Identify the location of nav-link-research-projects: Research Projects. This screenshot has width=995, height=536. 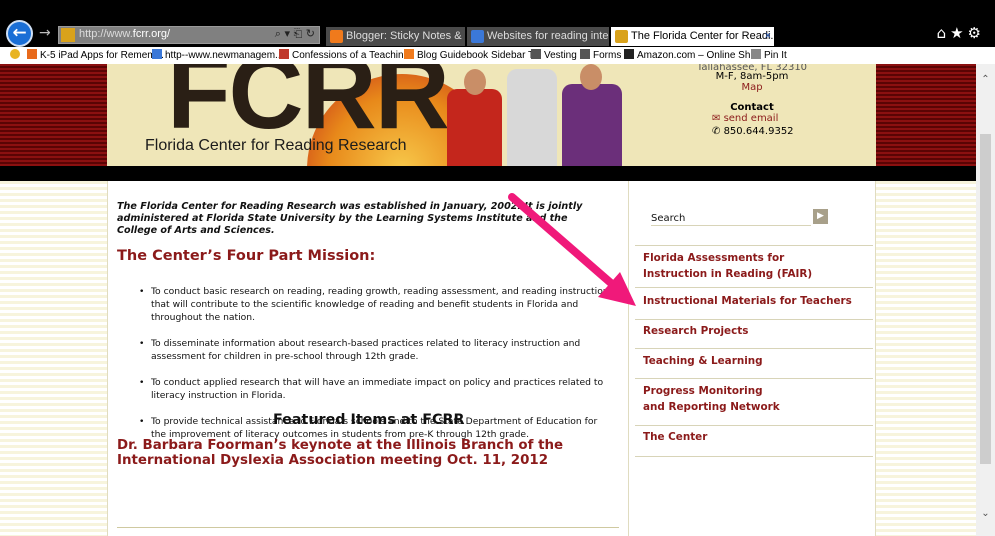
(755, 331).